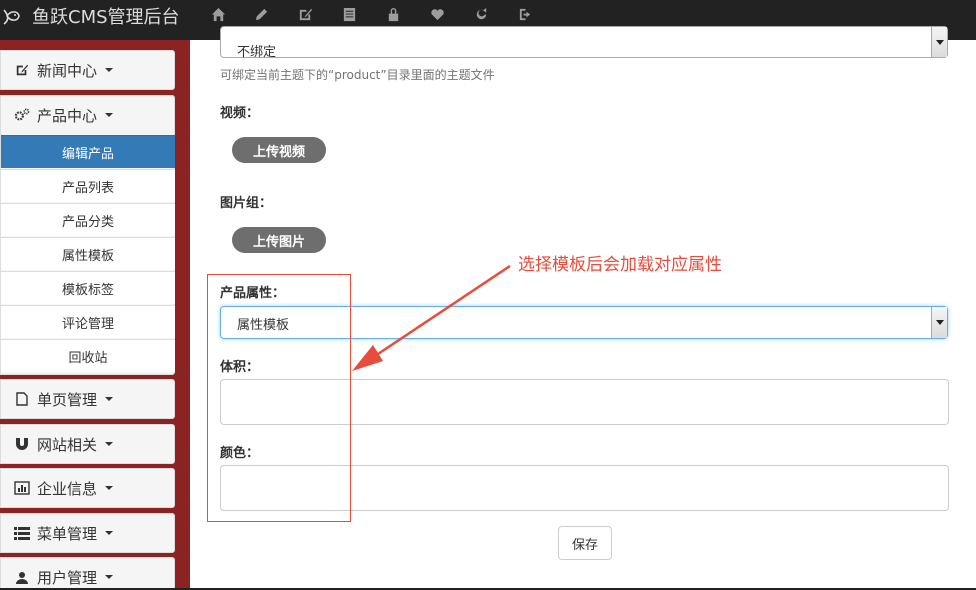 The image size is (976, 590). What do you see at coordinates (22, 115) in the screenshot?
I see `cogs-icon` at bounding box center [22, 115].